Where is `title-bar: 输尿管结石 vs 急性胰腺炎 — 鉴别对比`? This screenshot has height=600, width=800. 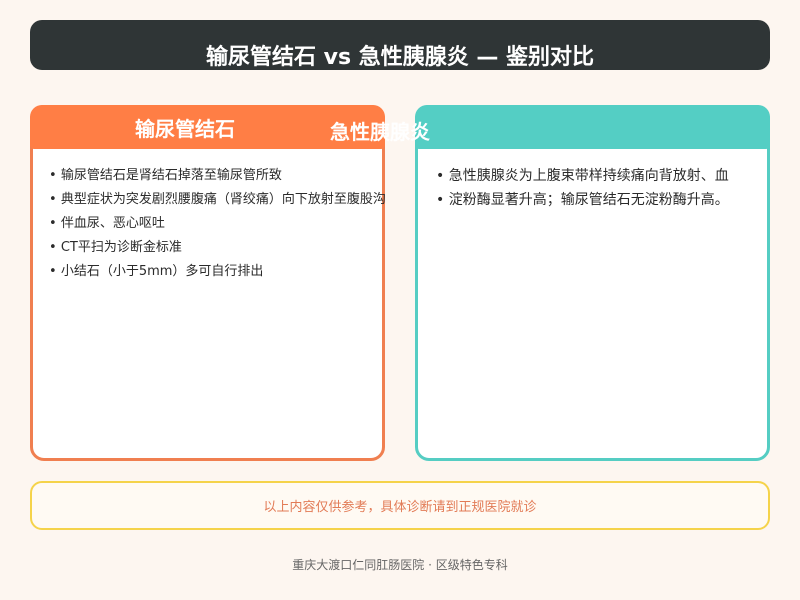
title-bar: 输尿管结石 vs 急性胰腺炎 — 鉴别对比 is located at coordinates (400, 45).